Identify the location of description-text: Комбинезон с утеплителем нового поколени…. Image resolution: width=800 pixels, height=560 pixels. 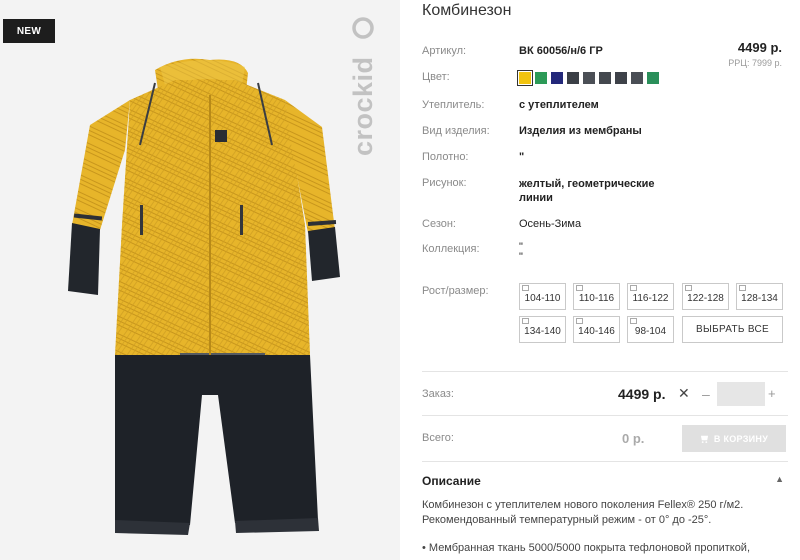
(583, 512).